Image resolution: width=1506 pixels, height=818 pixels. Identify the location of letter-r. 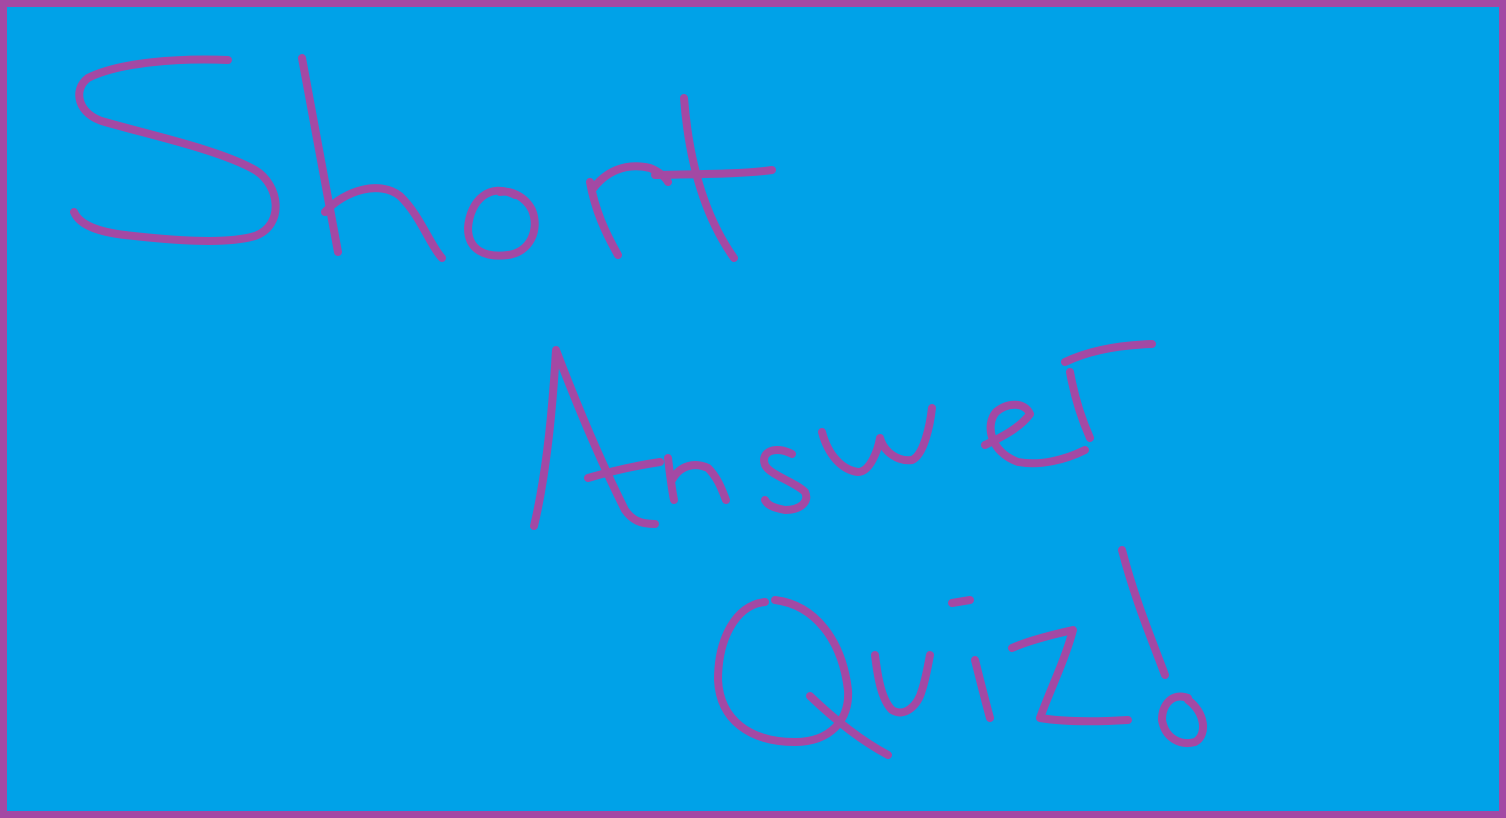
(629, 210).